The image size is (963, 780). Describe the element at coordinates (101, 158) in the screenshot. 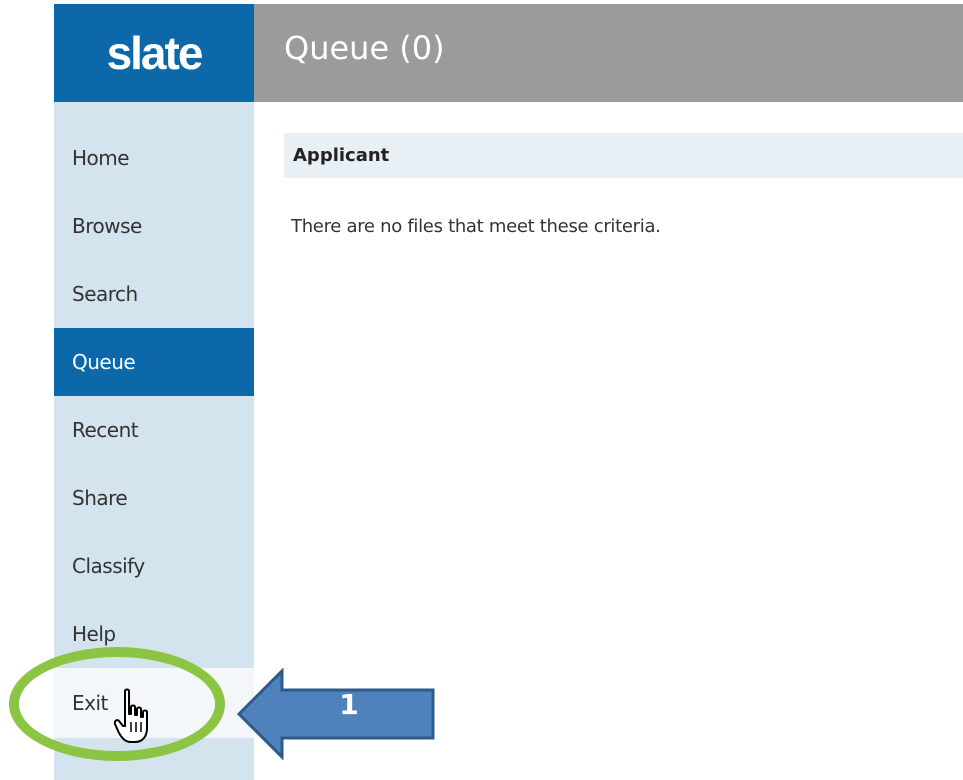

I see `sidebar-item-label: Home` at that location.